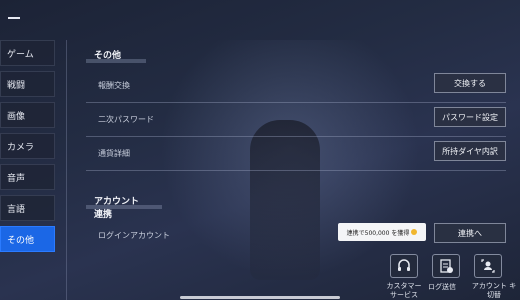  I want to click on row-login-account: ログインアカウント 連携へ, so click(296, 235).